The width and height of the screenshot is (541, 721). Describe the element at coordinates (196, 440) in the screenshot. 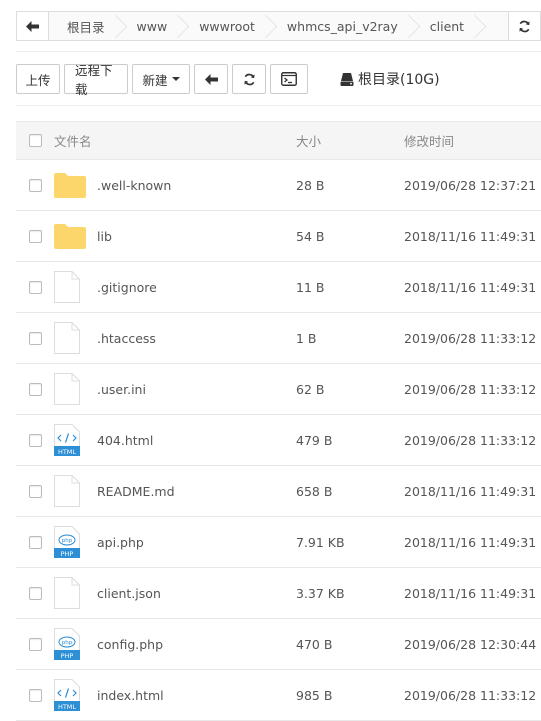

I see `file-name: 404.html` at that location.